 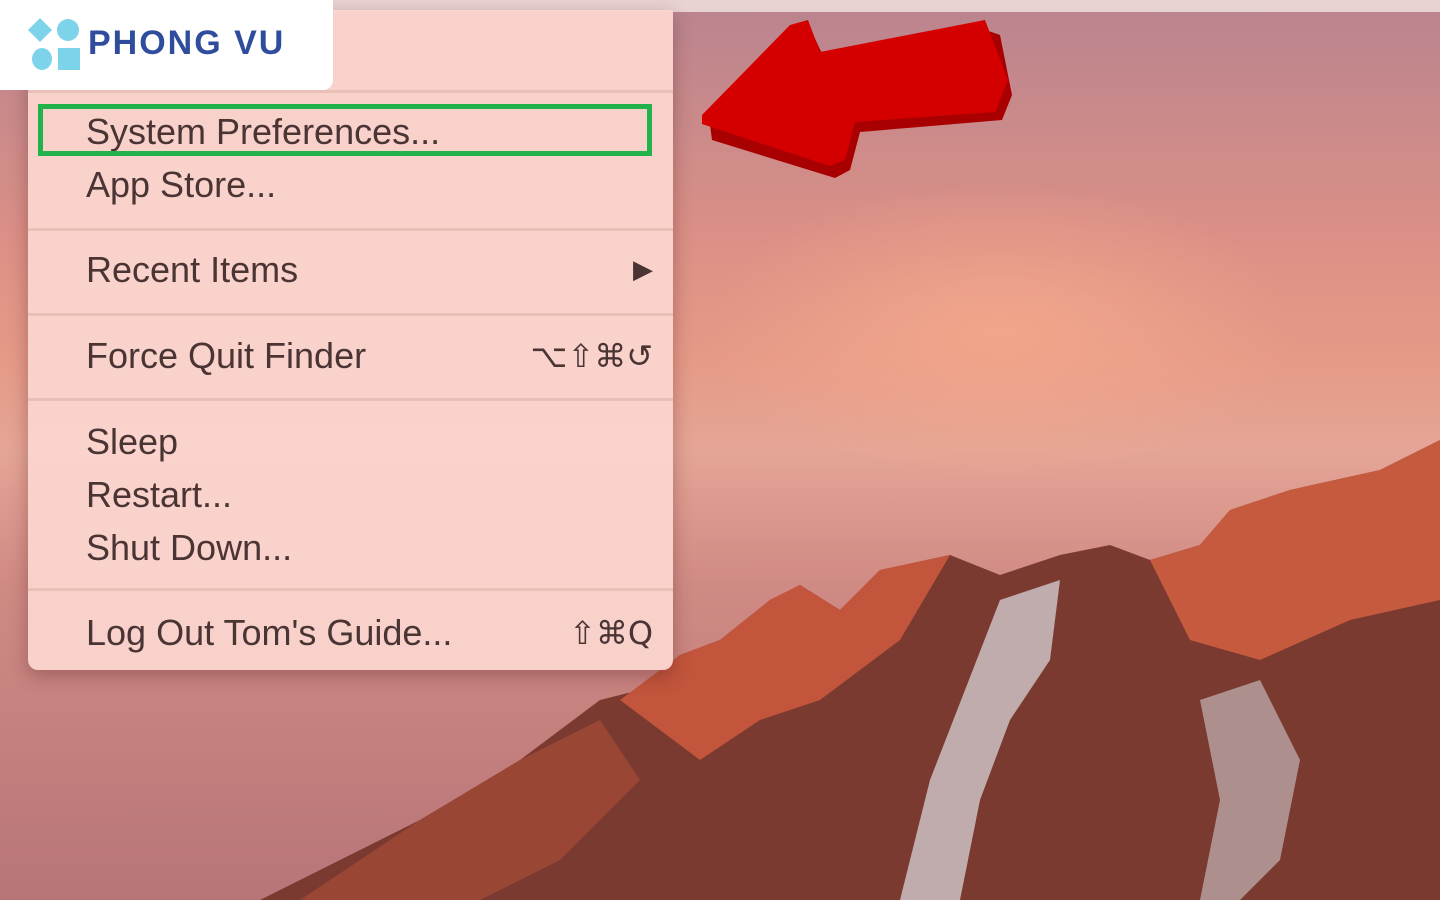 What do you see at coordinates (187, 43) in the screenshot?
I see `logo-text: PHONG VU` at bounding box center [187, 43].